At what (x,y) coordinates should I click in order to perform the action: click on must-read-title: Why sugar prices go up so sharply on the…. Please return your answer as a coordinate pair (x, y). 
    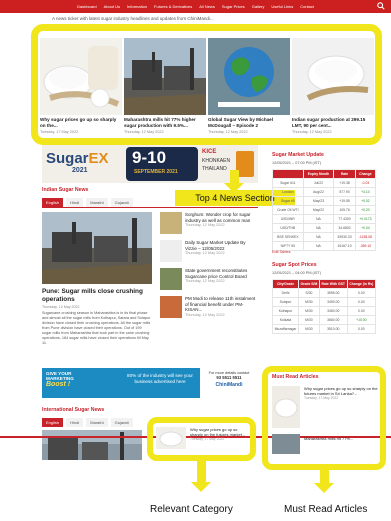
    Looking at the image, I should click on (341, 391).